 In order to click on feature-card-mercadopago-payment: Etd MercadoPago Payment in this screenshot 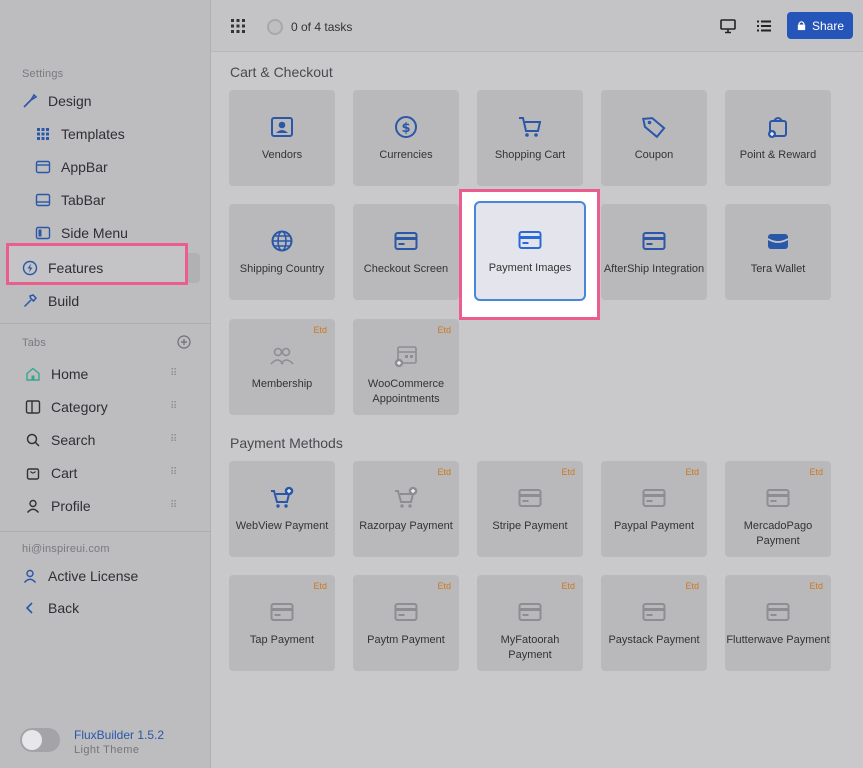, I will do `click(778, 509)`.